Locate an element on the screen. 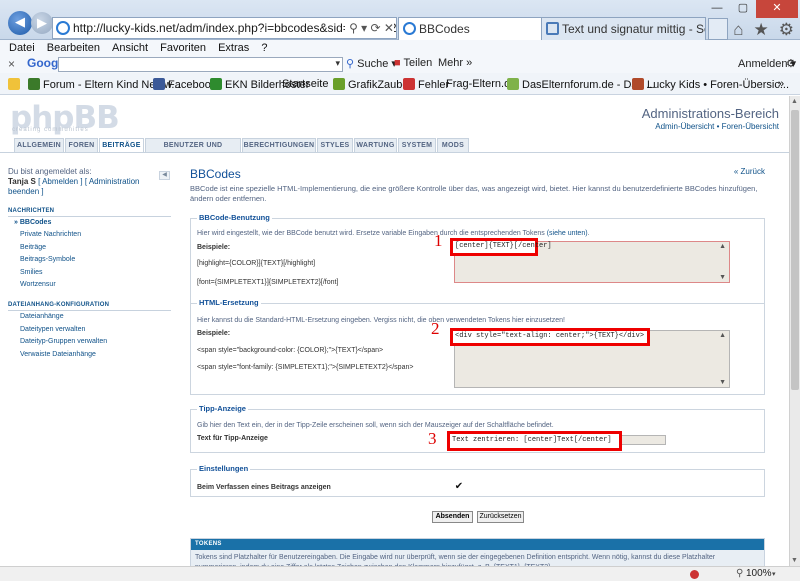 The height and width of the screenshot is (581, 800). sidebar-item-smilies: Smilies is located at coordinates (89, 273).